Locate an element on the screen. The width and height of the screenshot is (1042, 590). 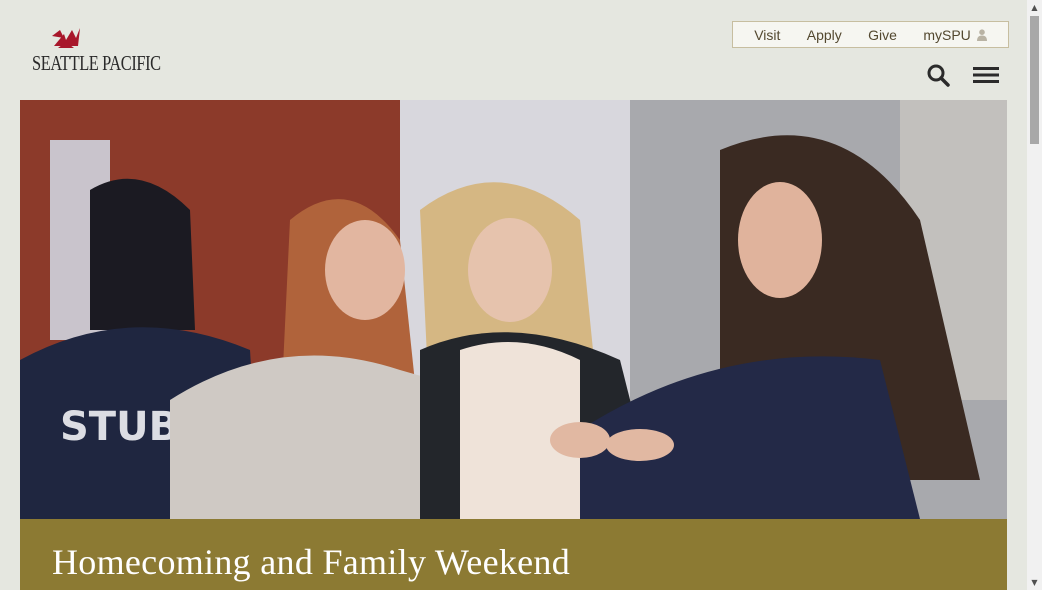
header-actions is located at coordinates (962, 75).